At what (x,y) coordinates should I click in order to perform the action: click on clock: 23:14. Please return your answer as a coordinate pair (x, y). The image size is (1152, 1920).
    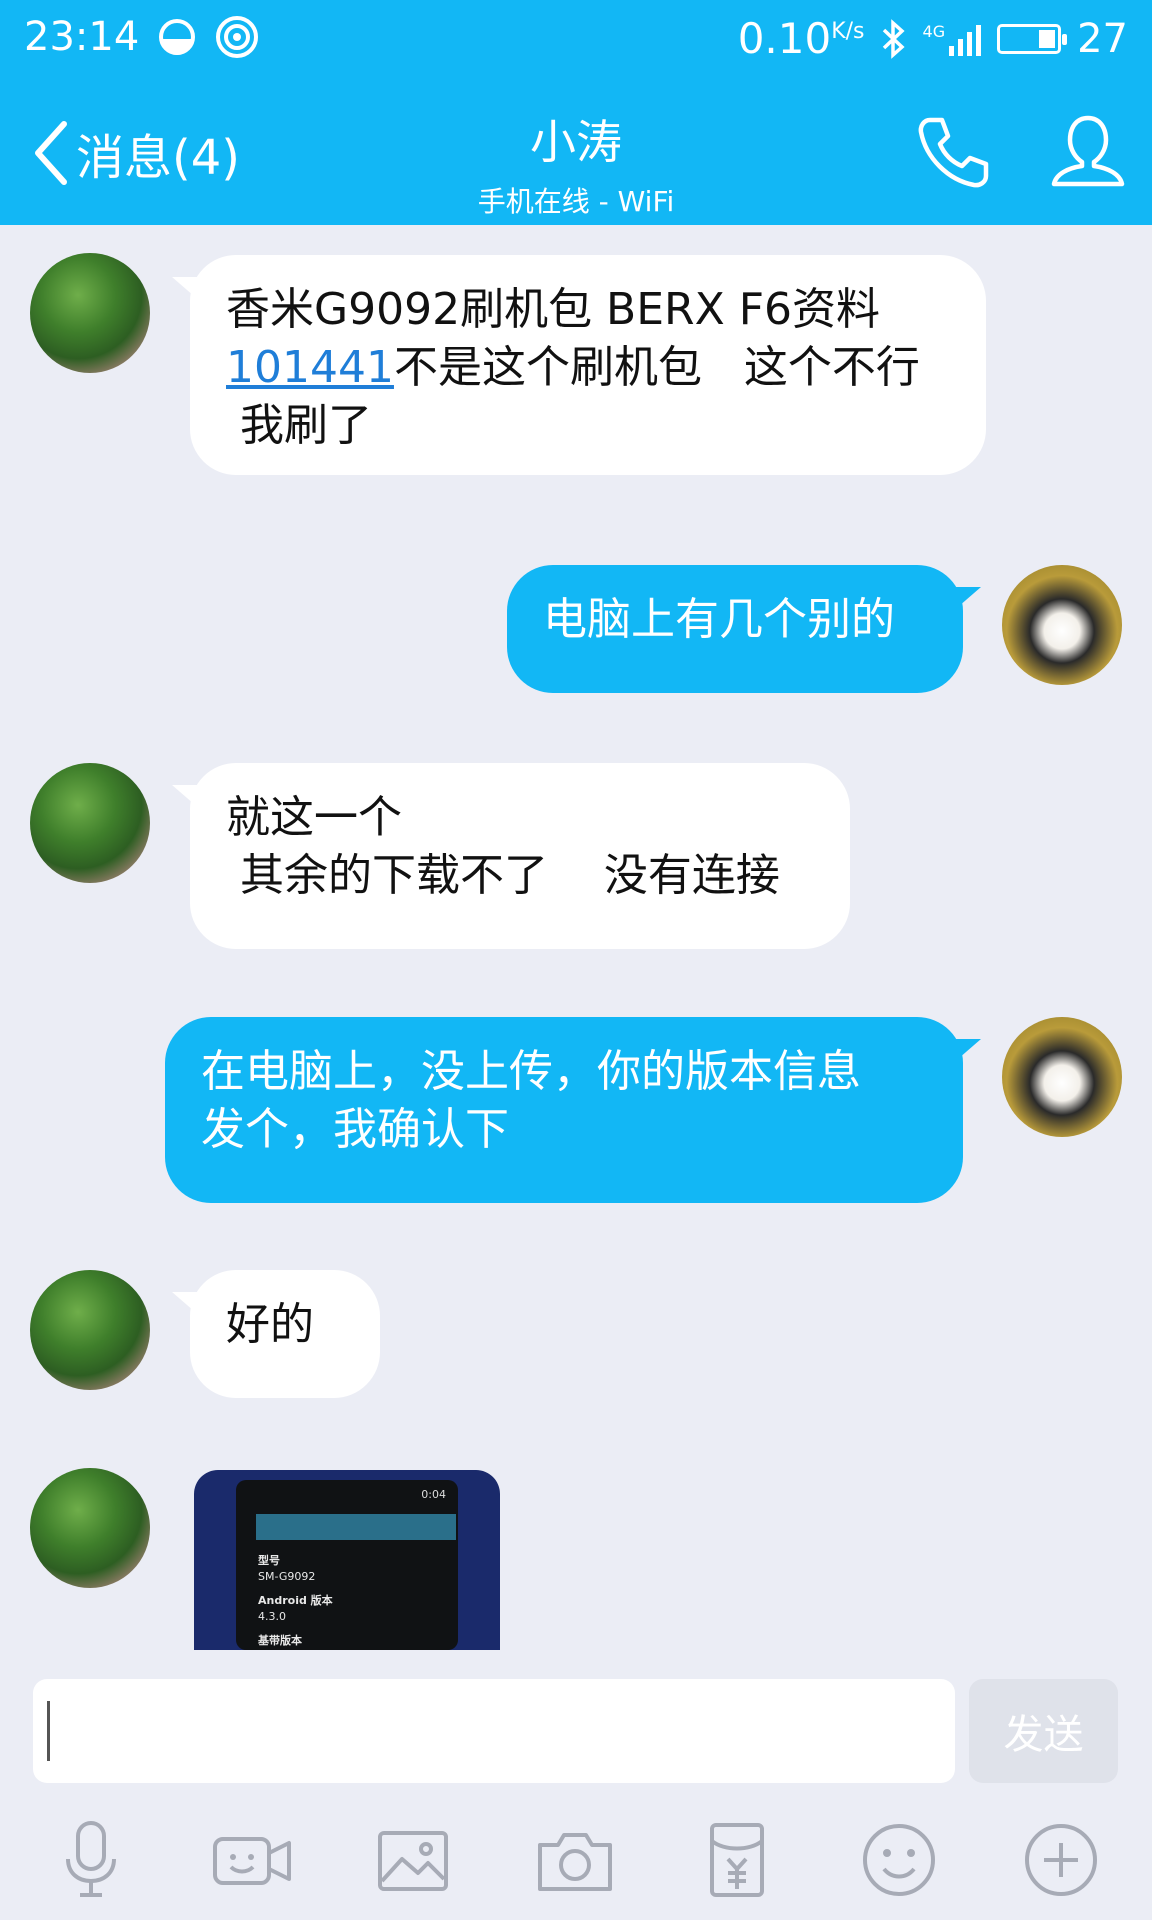
    Looking at the image, I should click on (82, 37).